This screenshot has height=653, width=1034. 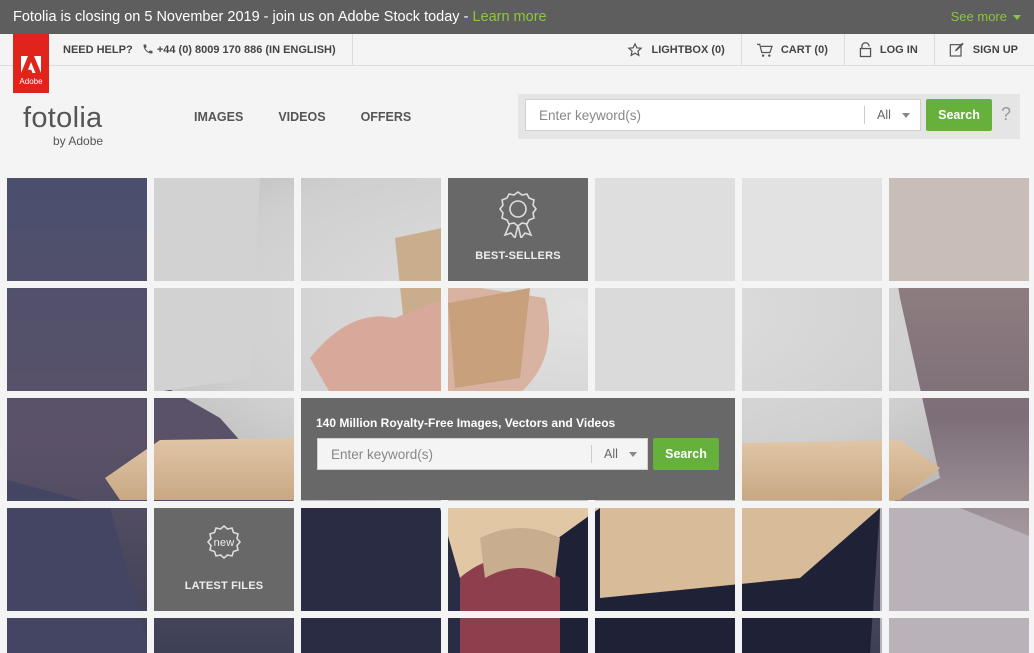 I want to click on best-sellers-label: BEST-SELLERS, so click(x=518, y=256).